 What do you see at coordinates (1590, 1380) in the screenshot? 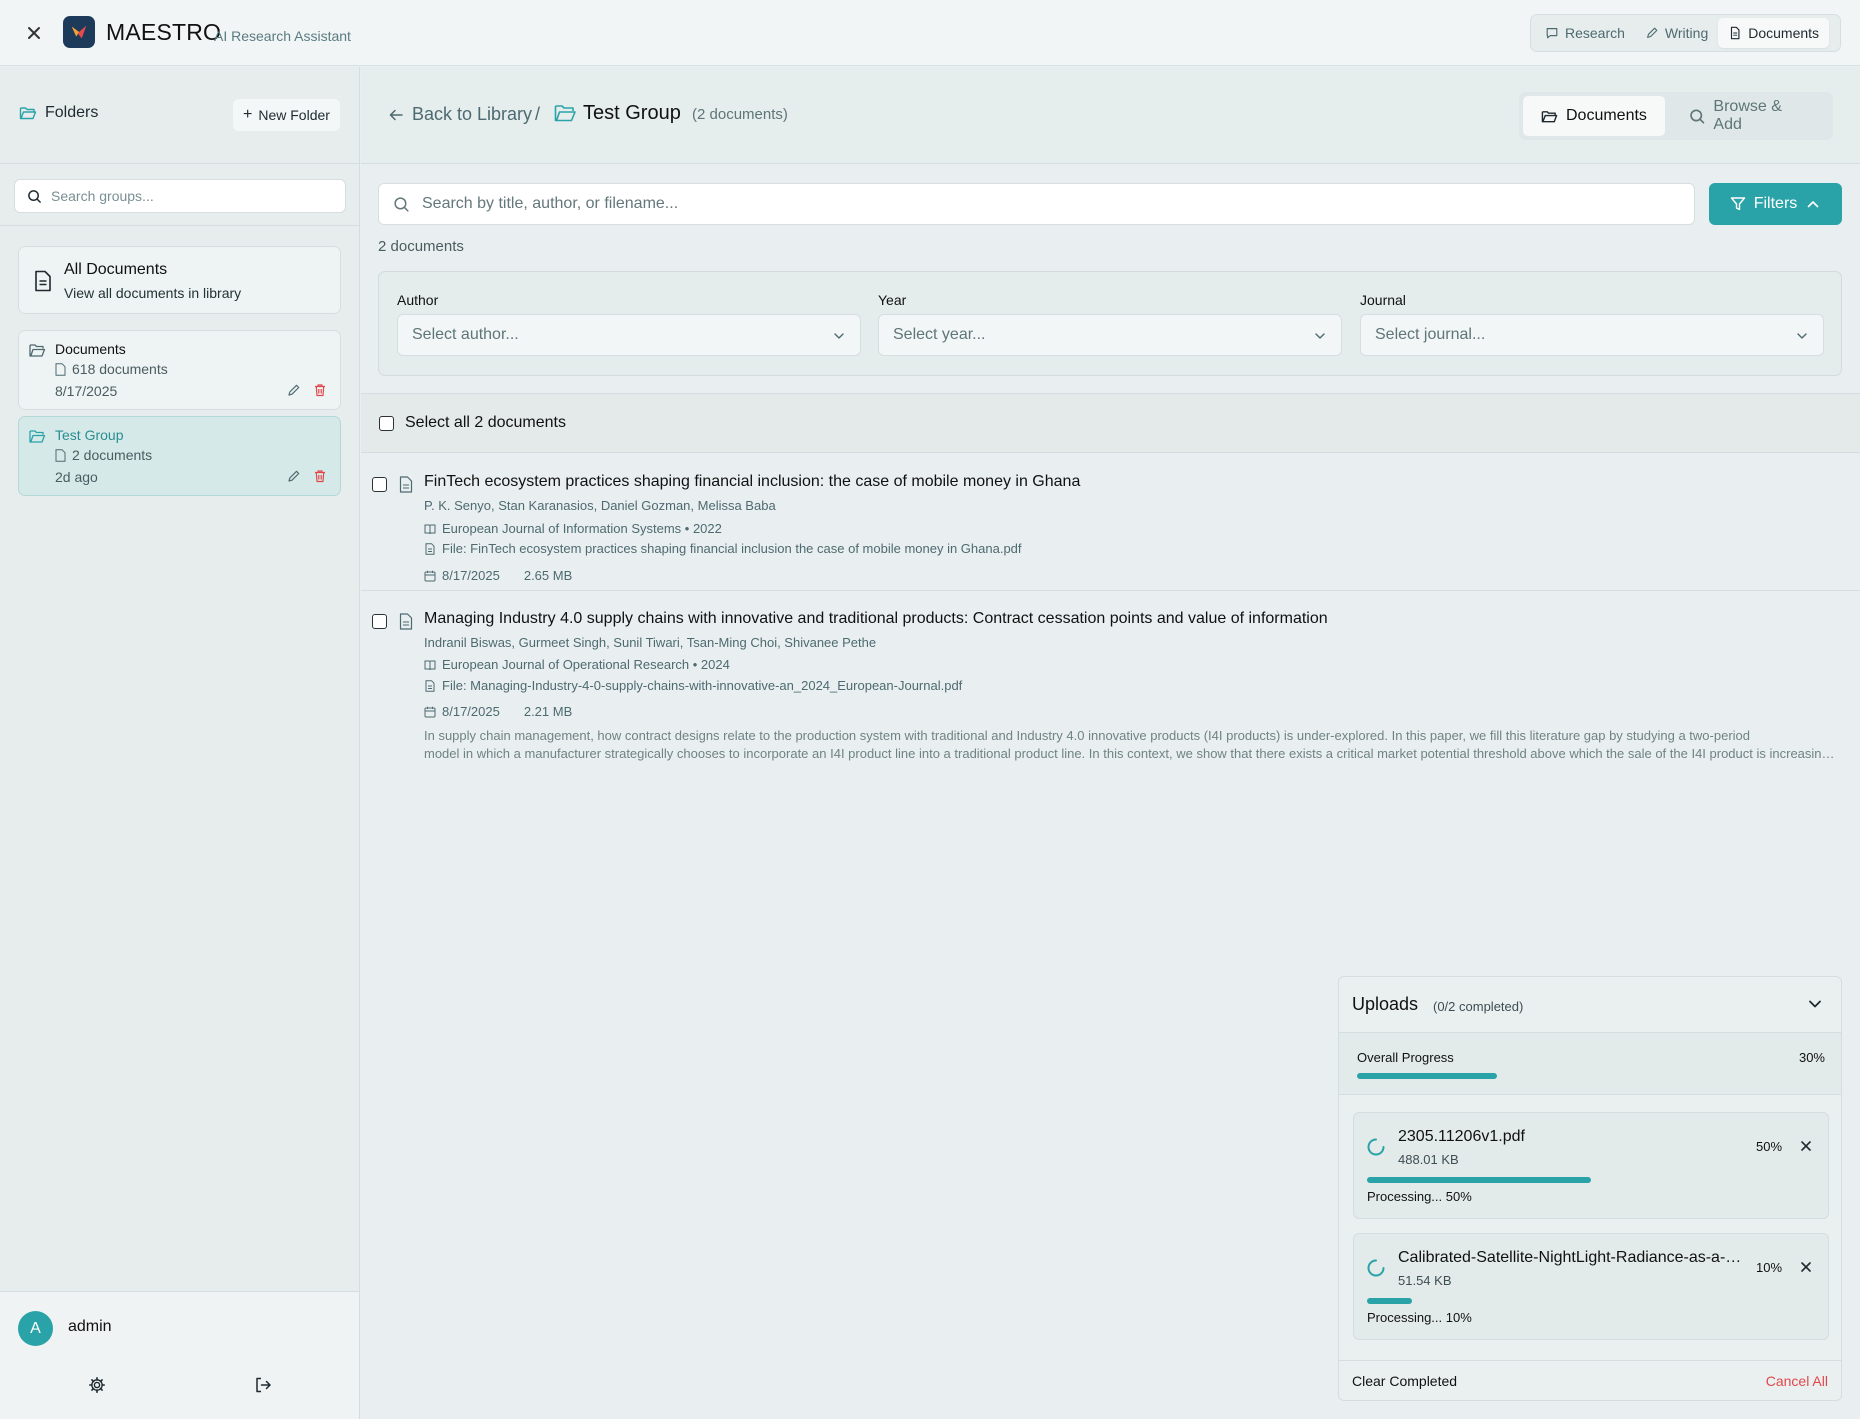
I see `uploads-footer: Clear Completed Cancel All` at bounding box center [1590, 1380].